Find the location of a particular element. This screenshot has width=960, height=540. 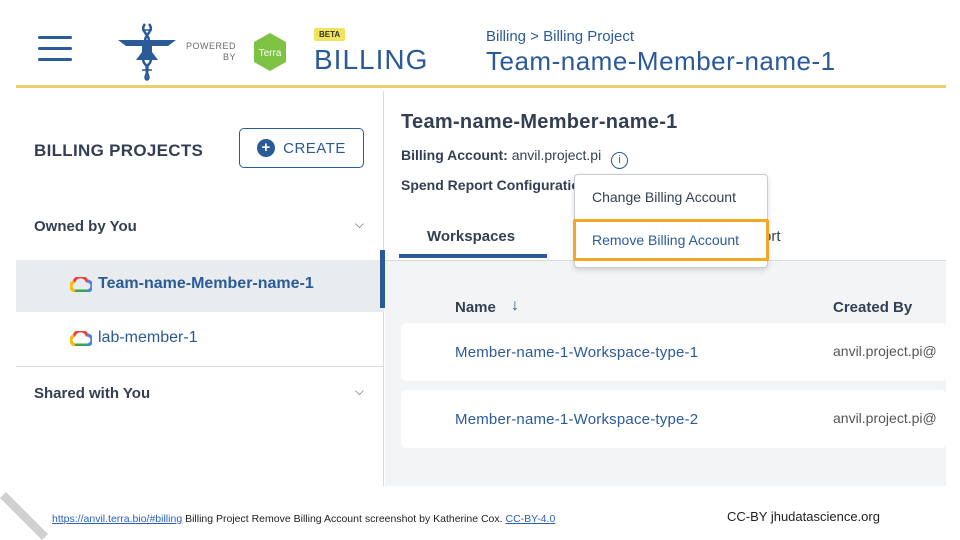

sidebar-divider is located at coordinates (200, 366).